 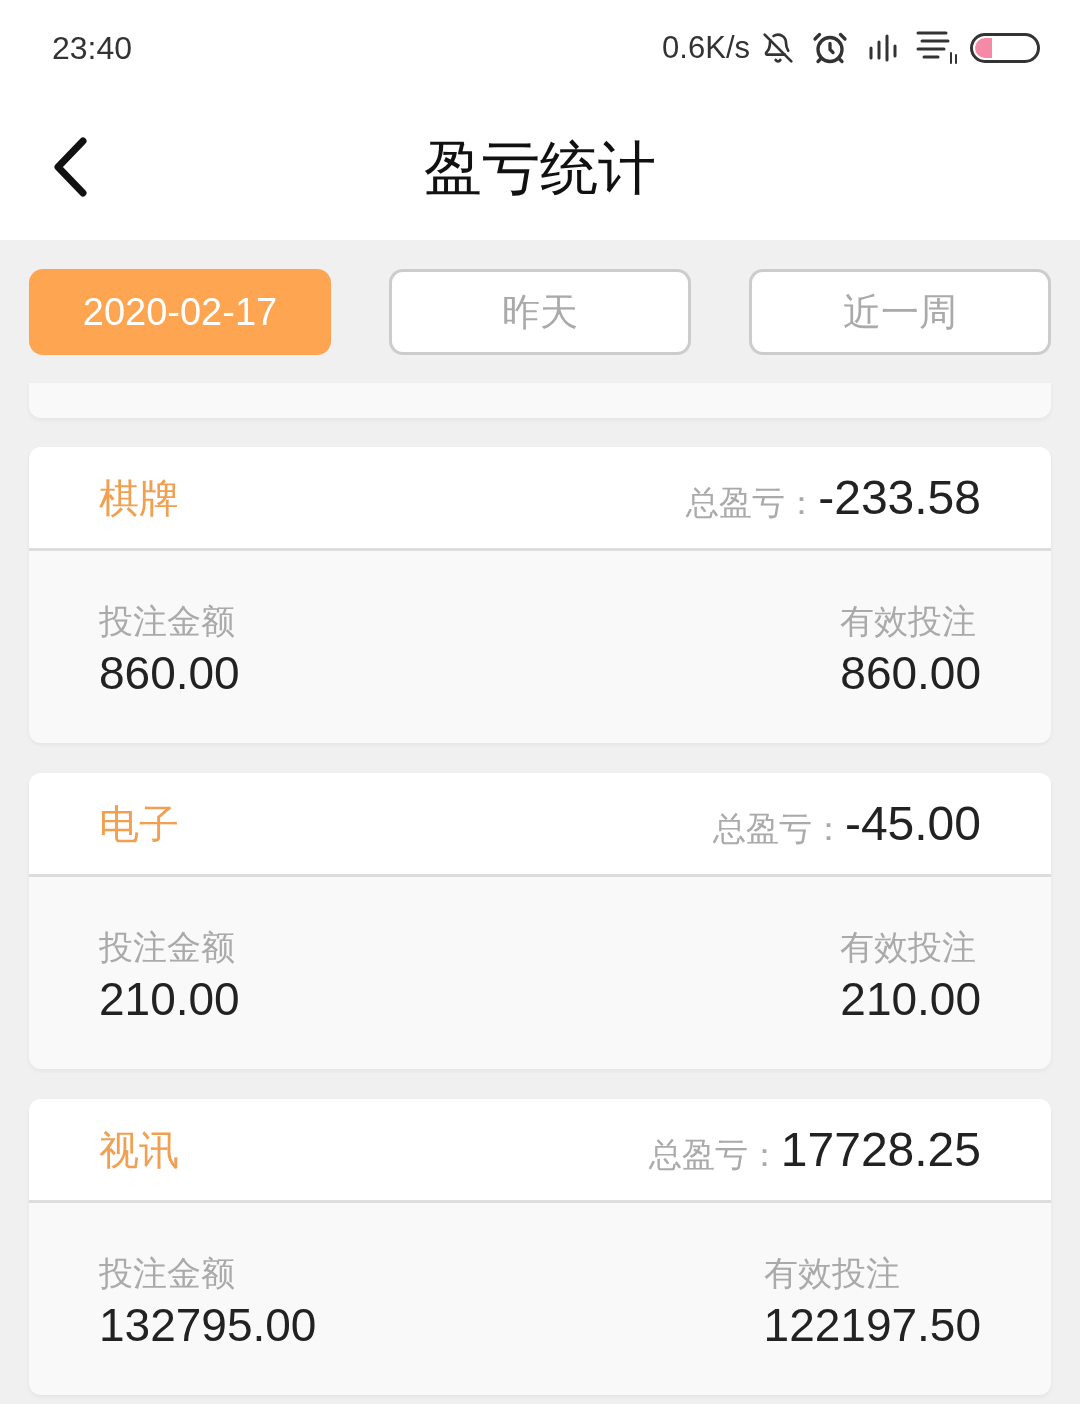 What do you see at coordinates (139, 823) in the screenshot?
I see `category-title: 电子` at bounding box center [139, 823].